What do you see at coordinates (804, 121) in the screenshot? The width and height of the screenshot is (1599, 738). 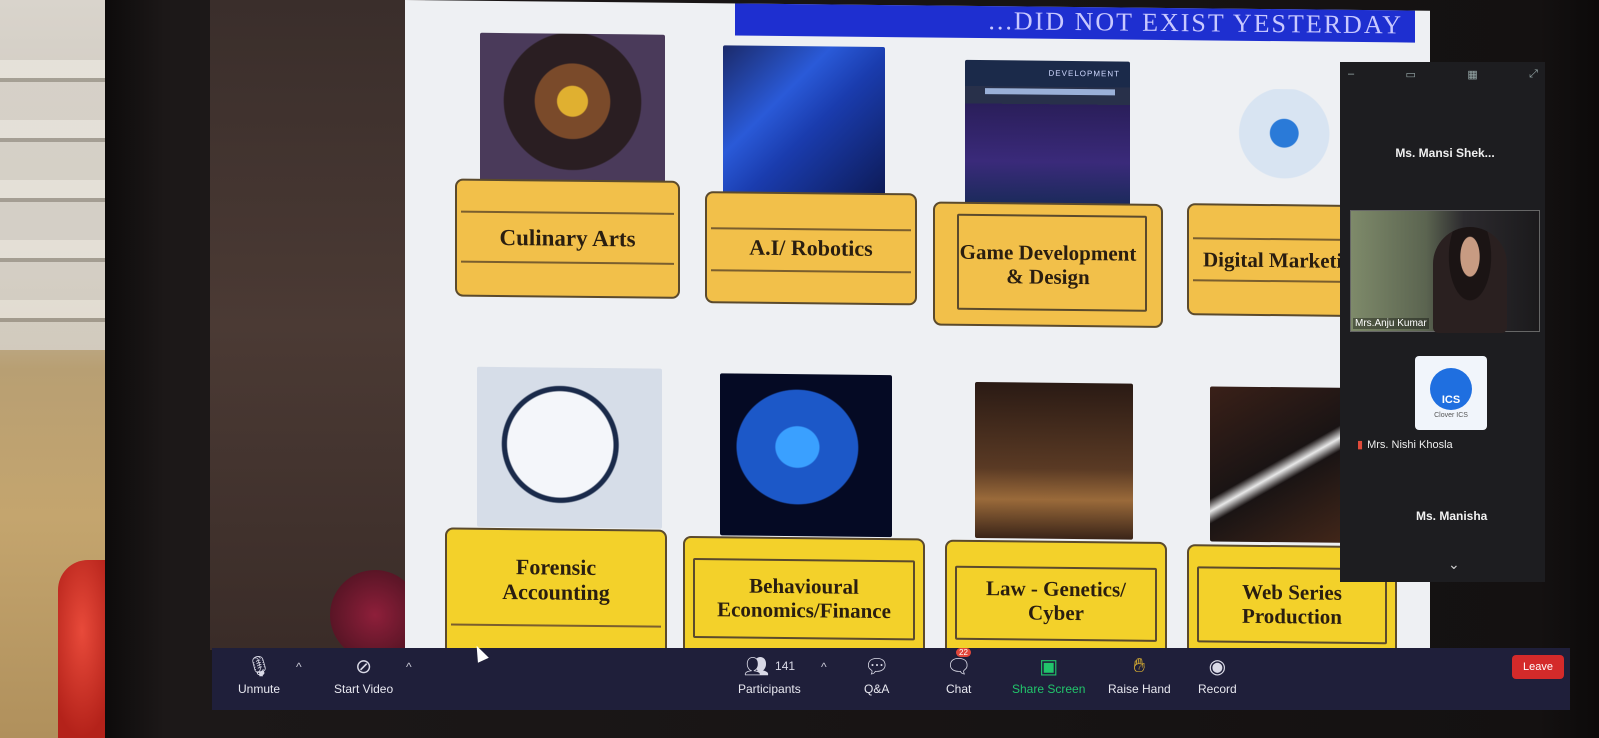 I see `robotics-image` at bounding box center [804, 121].